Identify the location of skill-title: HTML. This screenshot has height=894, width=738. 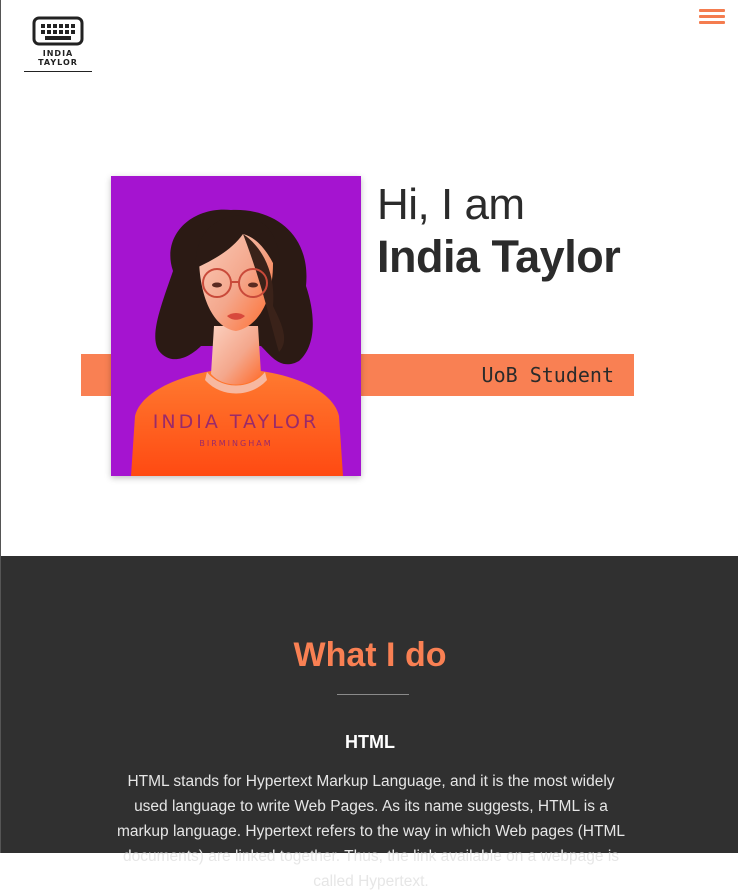
(370, 742).